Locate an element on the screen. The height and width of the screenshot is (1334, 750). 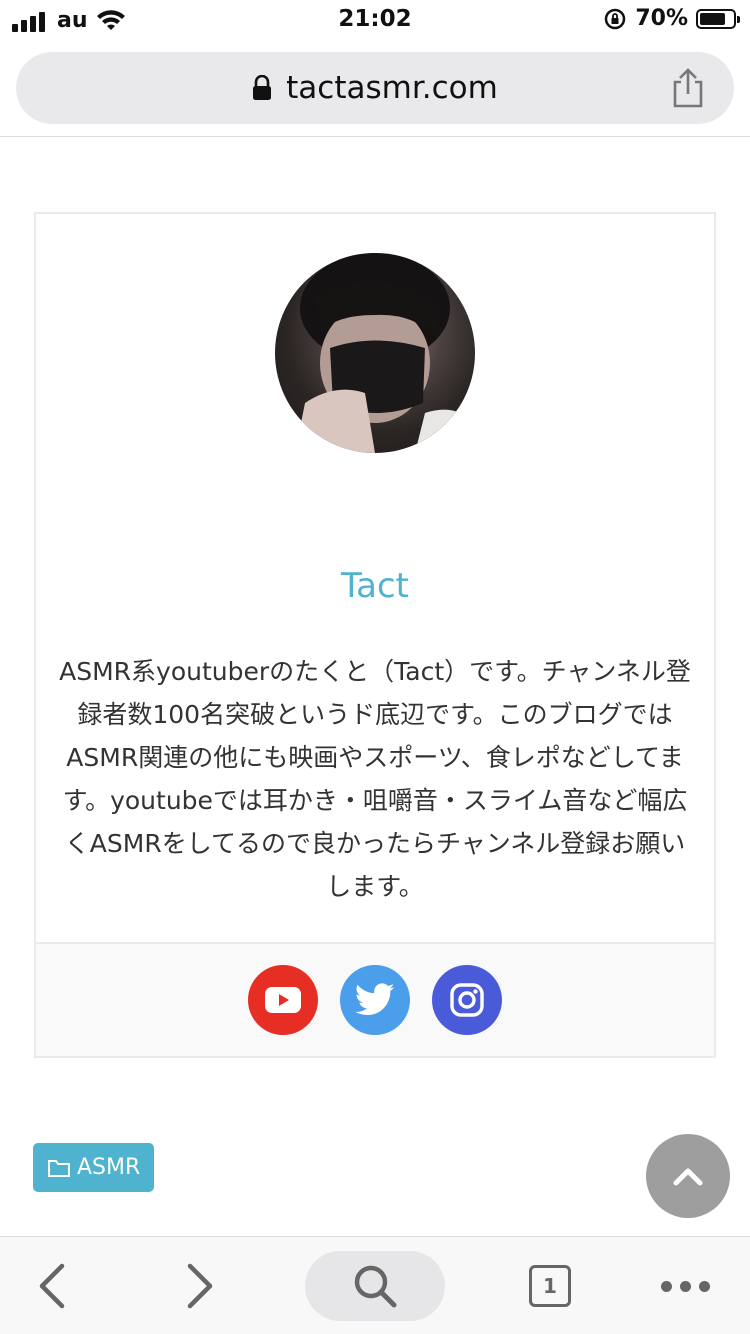
instagram-button is located at coordinates (467, 1000).